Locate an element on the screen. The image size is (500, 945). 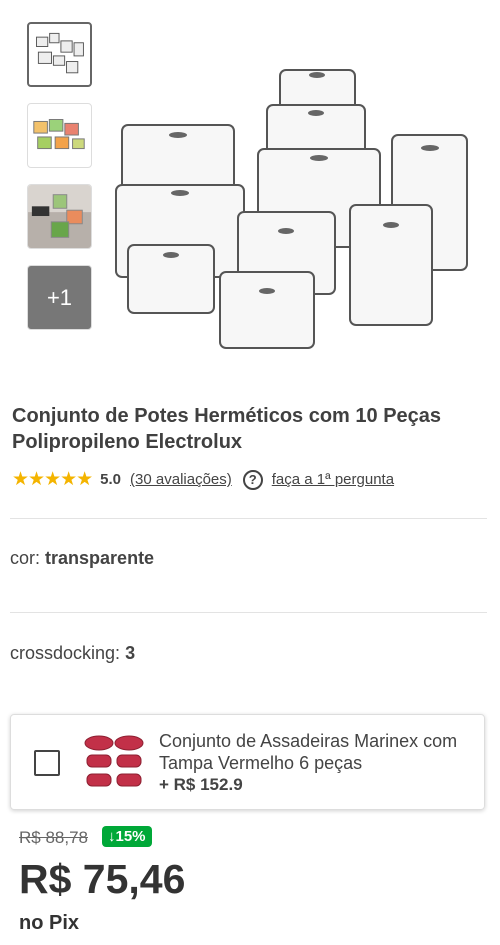
more-images-label: +1 is located at coordinates (59, 297).